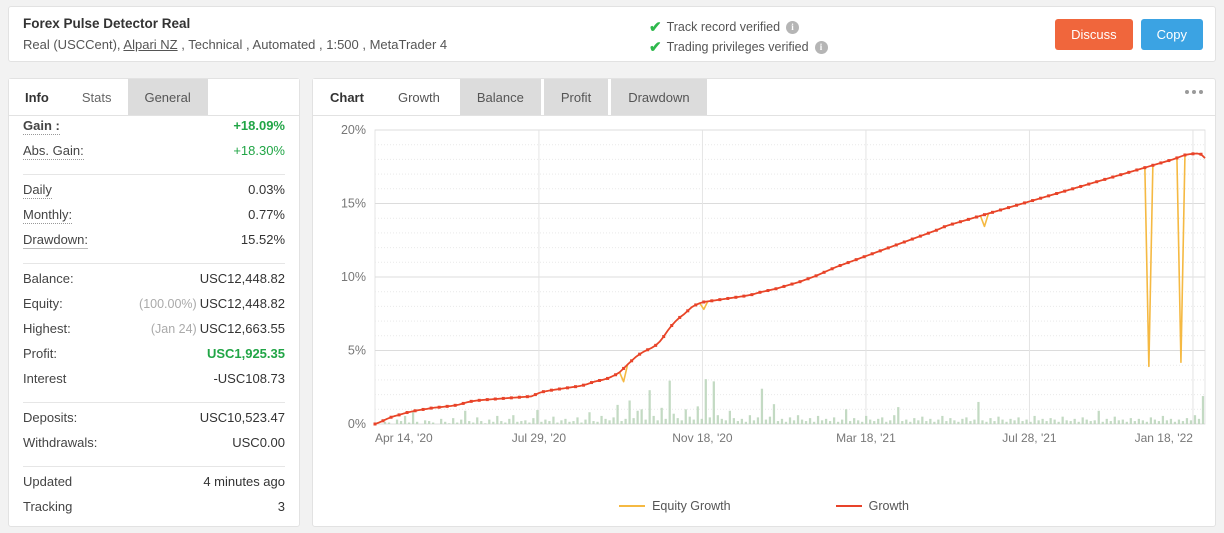 The height and width of the screenshot is (533, 1224). I want to click on broker-link: Alpari NZ, so click(150, 44).